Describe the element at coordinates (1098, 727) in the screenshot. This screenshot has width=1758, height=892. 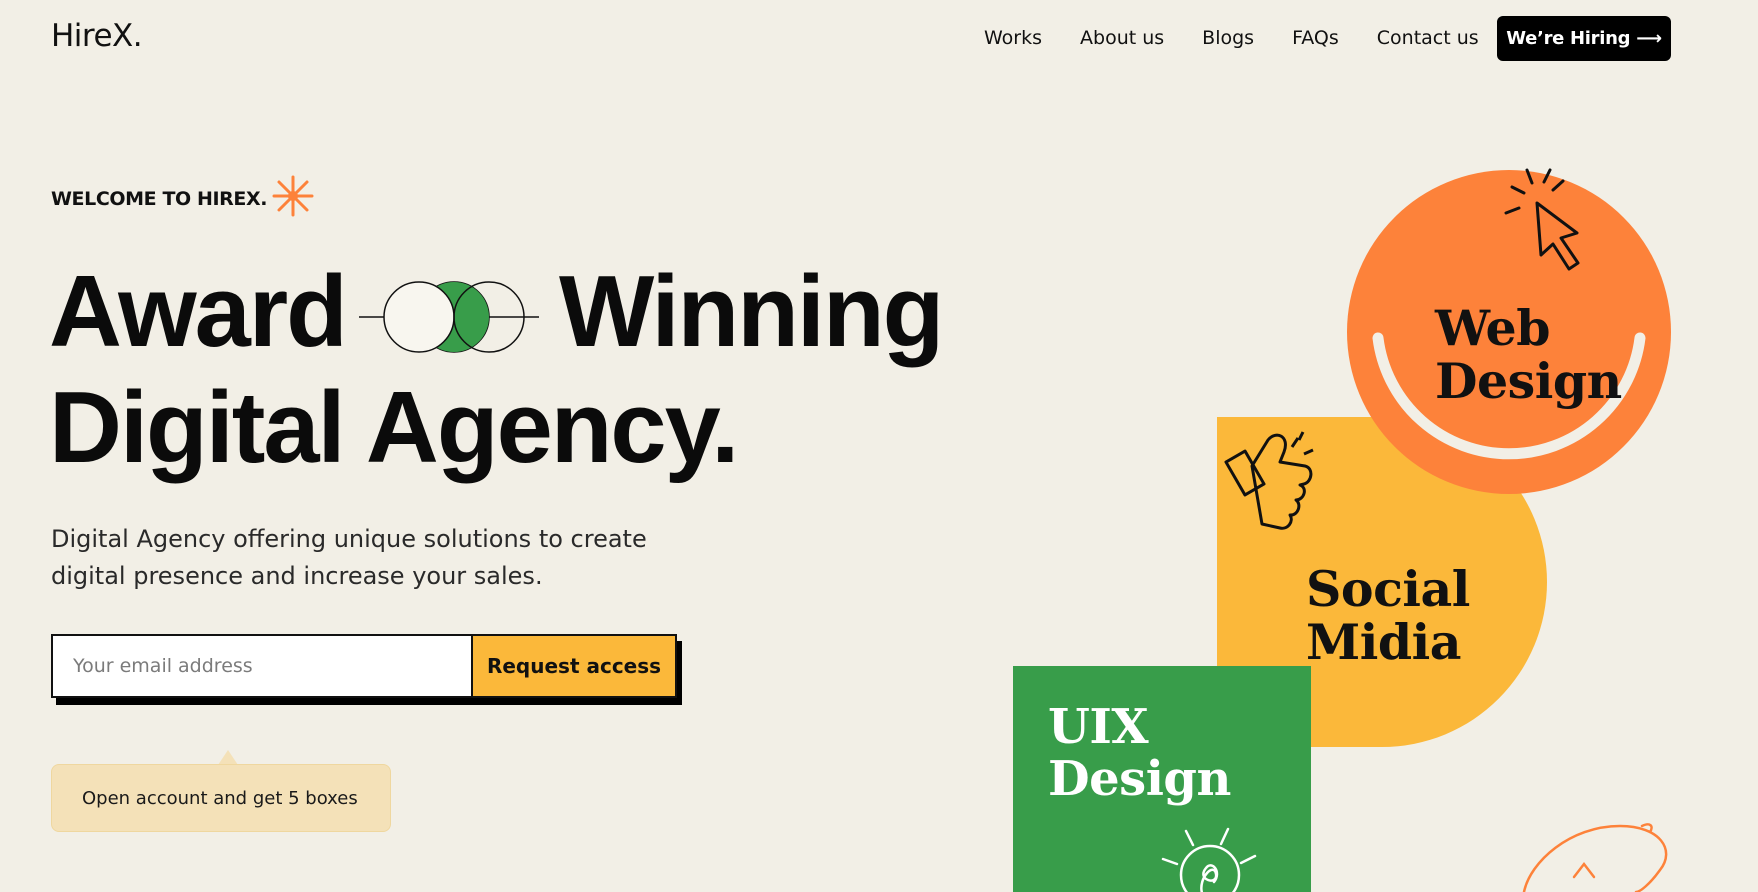
I see `uix-design-line-1: UIX` at that location.